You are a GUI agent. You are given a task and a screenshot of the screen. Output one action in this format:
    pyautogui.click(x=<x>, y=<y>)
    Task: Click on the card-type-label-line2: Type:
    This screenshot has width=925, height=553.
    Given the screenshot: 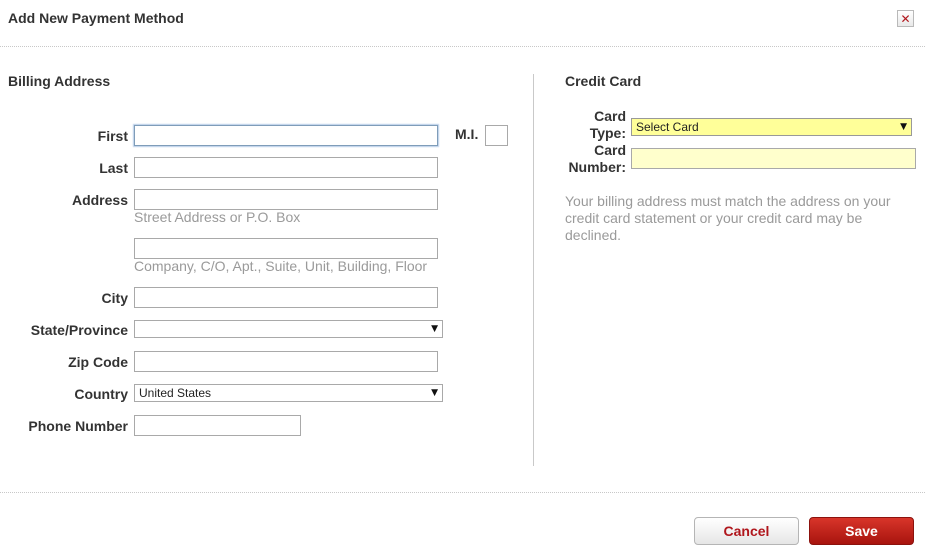 What is the action you would take?
    pyautogui.click(x=607, y=133)
    